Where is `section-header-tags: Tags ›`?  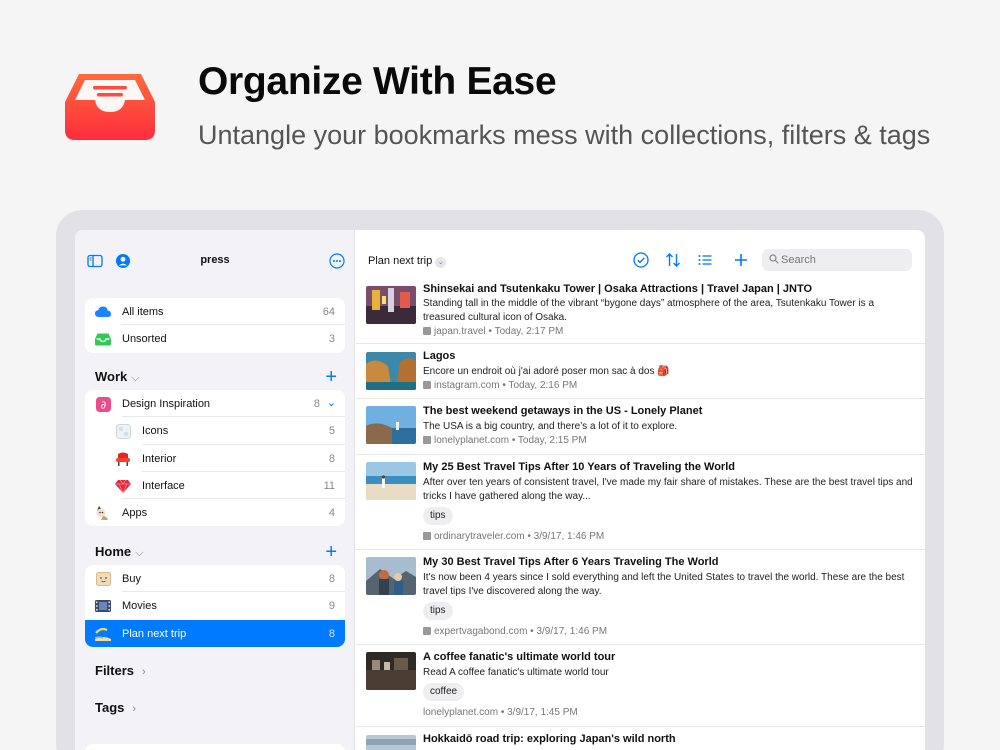 section-header-tags: Tags › is located at coordinates (115, 707).